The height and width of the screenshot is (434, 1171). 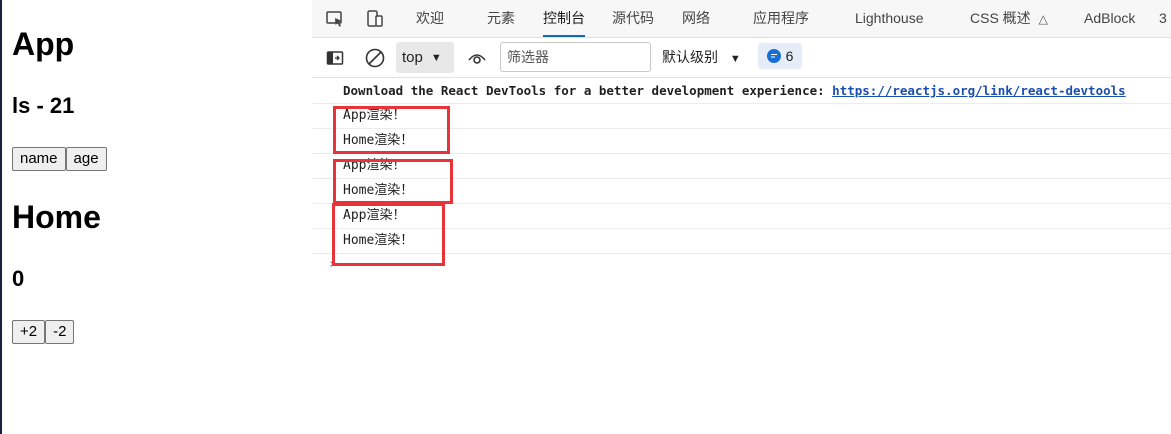 I want to click on tab-console: 控制台, so click(x=564, y=18).